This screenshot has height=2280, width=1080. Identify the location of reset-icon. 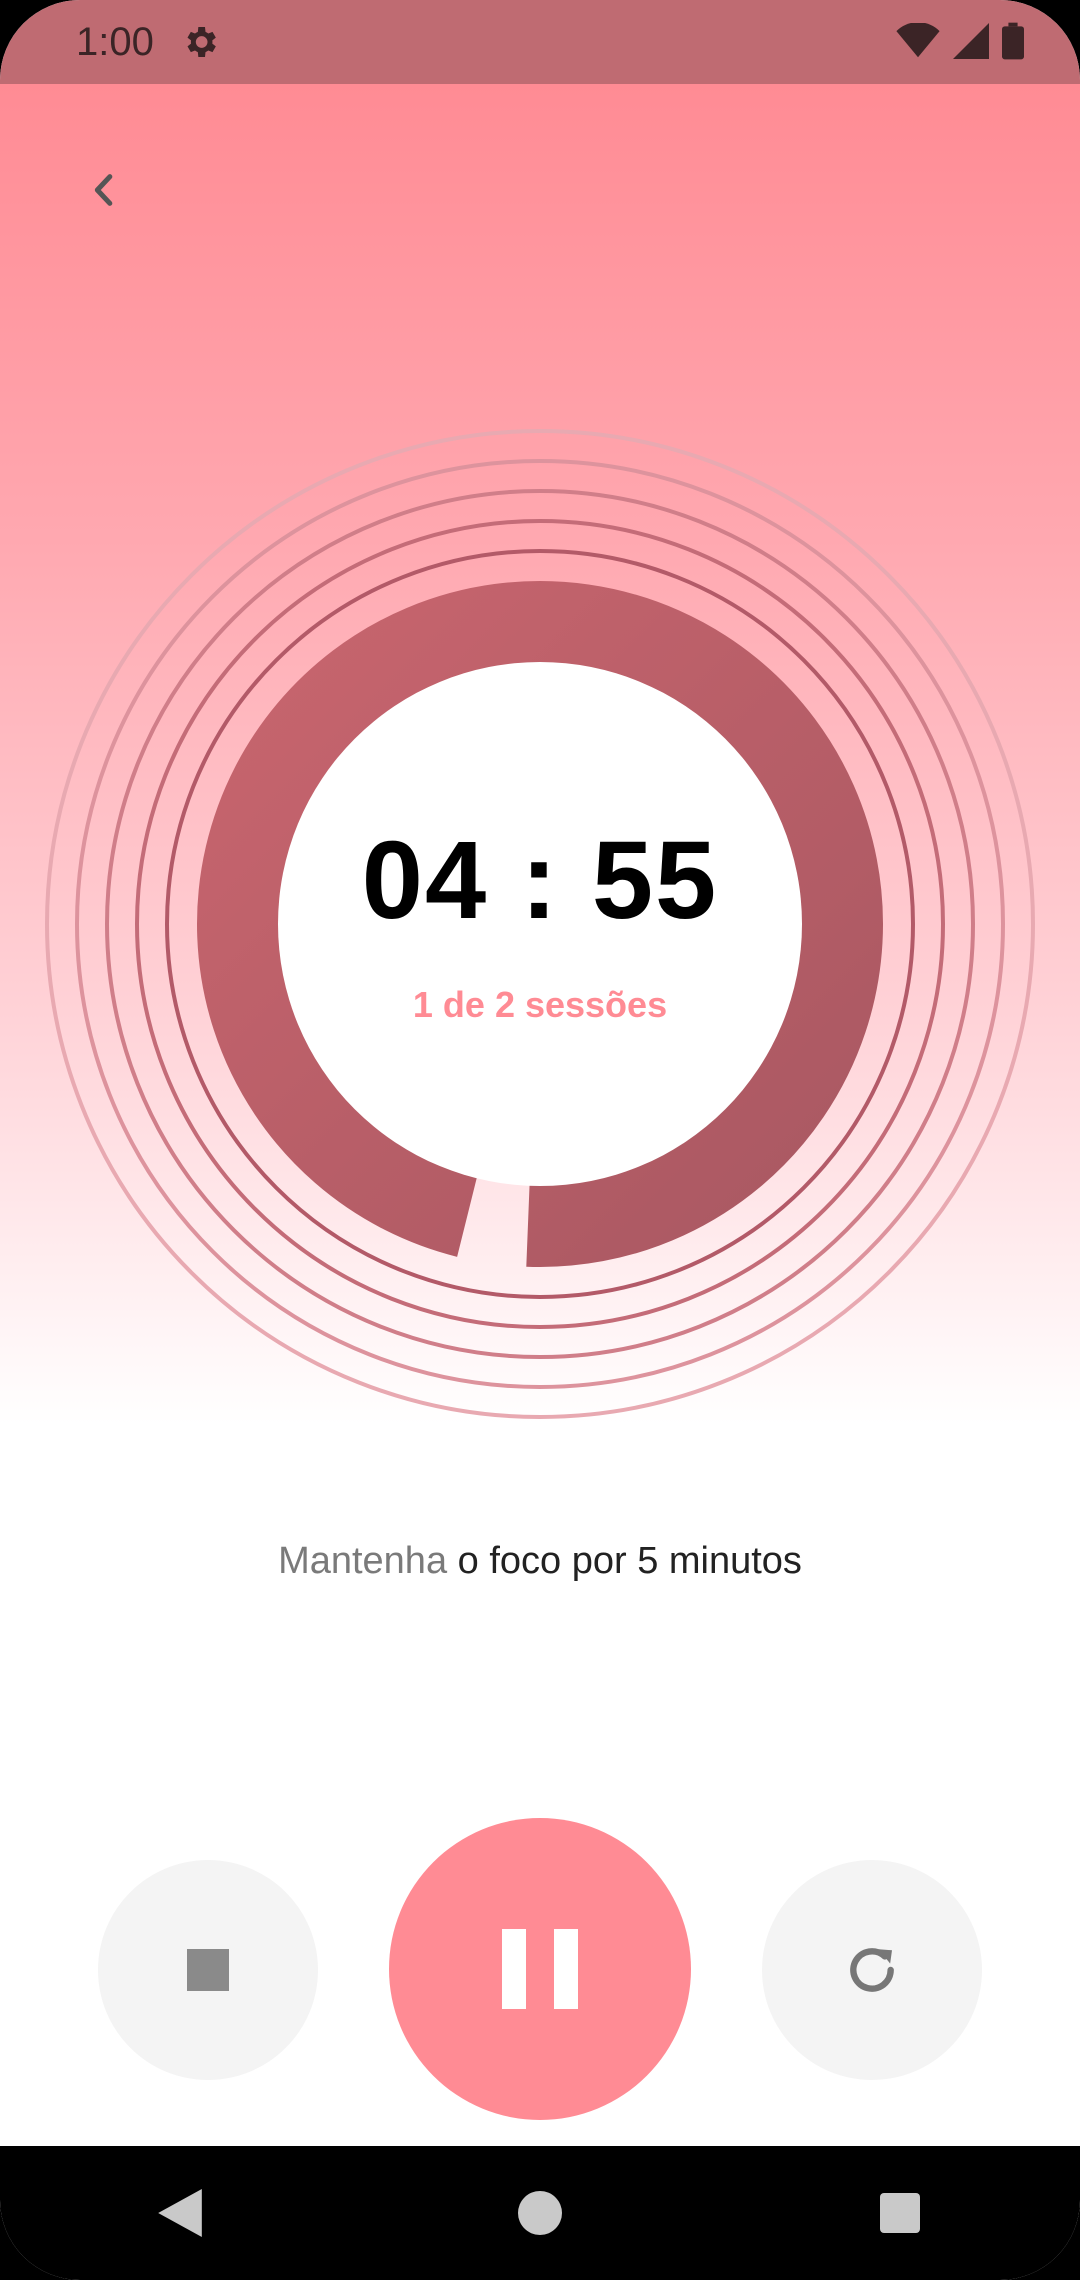
(872, 1970).